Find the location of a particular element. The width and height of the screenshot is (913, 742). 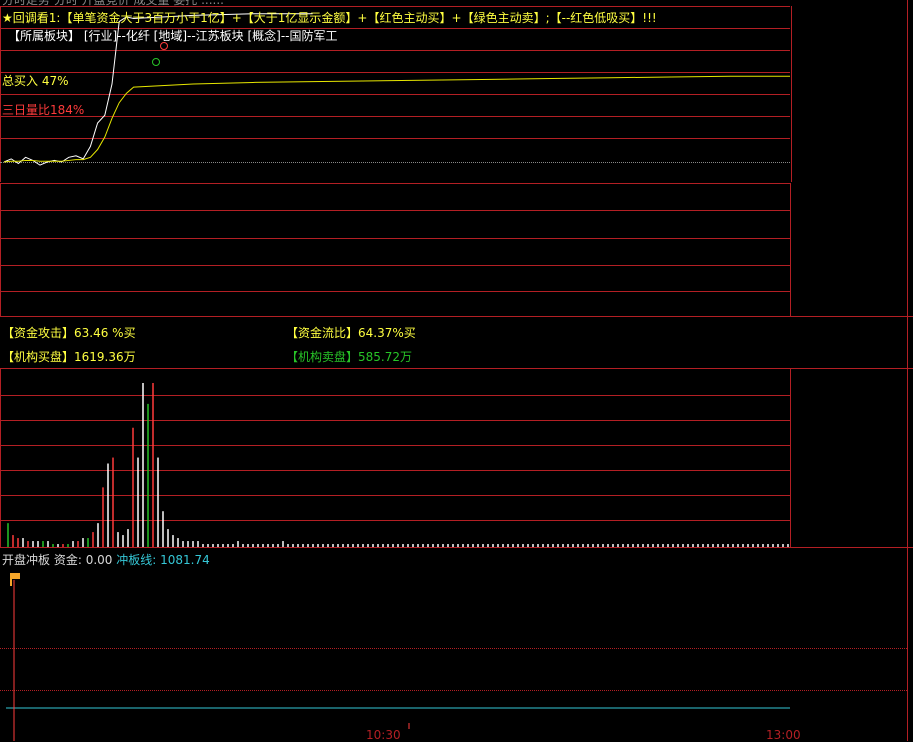

fund-line-value: 1081.74 is located at coordinates (185, 560).